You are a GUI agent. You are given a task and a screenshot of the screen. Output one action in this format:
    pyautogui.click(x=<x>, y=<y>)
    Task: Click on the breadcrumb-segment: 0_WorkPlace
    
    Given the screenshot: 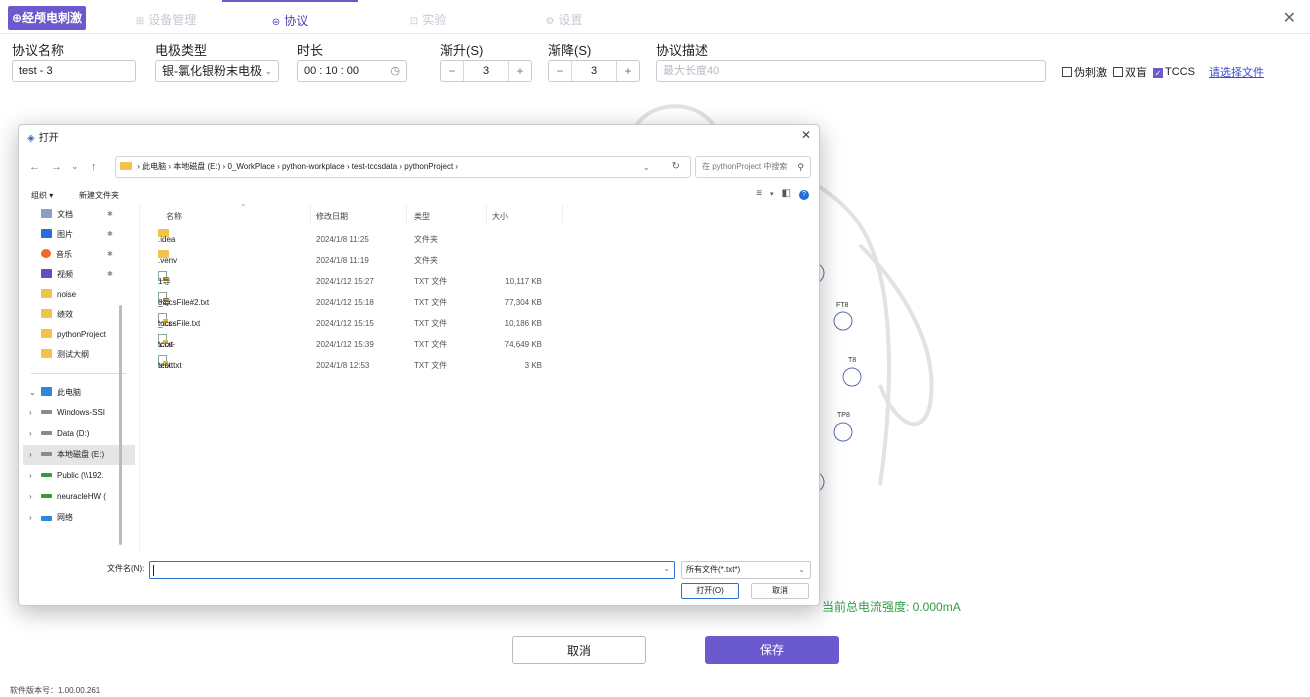 What is the action you would take?
    pyautogui.click(x=250, y=166)
    